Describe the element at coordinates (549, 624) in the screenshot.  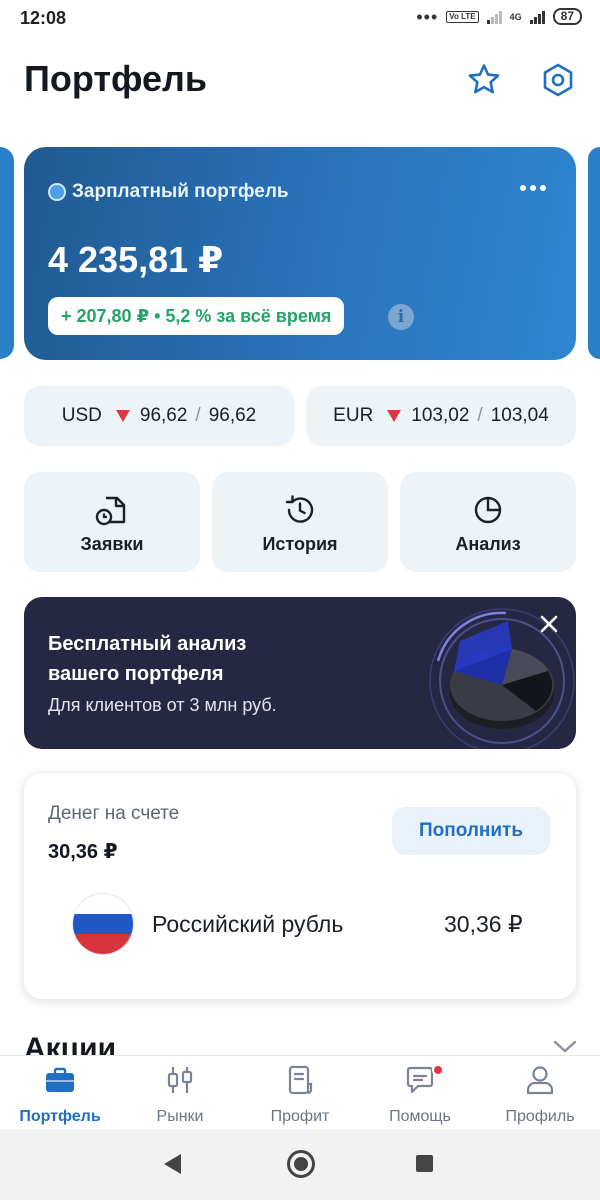
I see `close-icon` at that location.